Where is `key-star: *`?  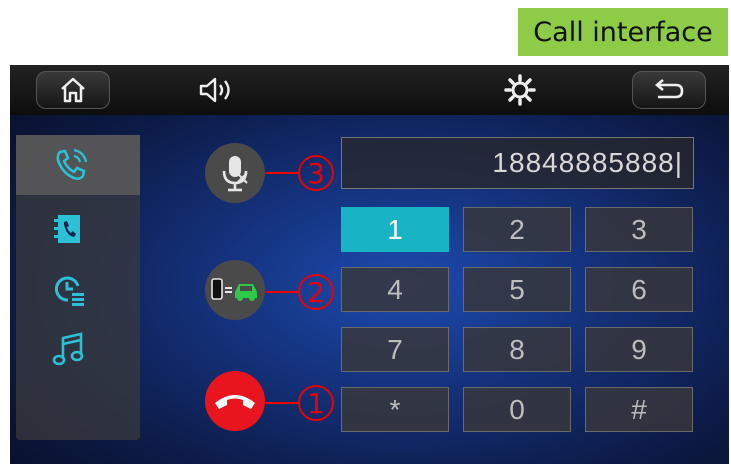 key-star: * is located at coordinates (395, 409).